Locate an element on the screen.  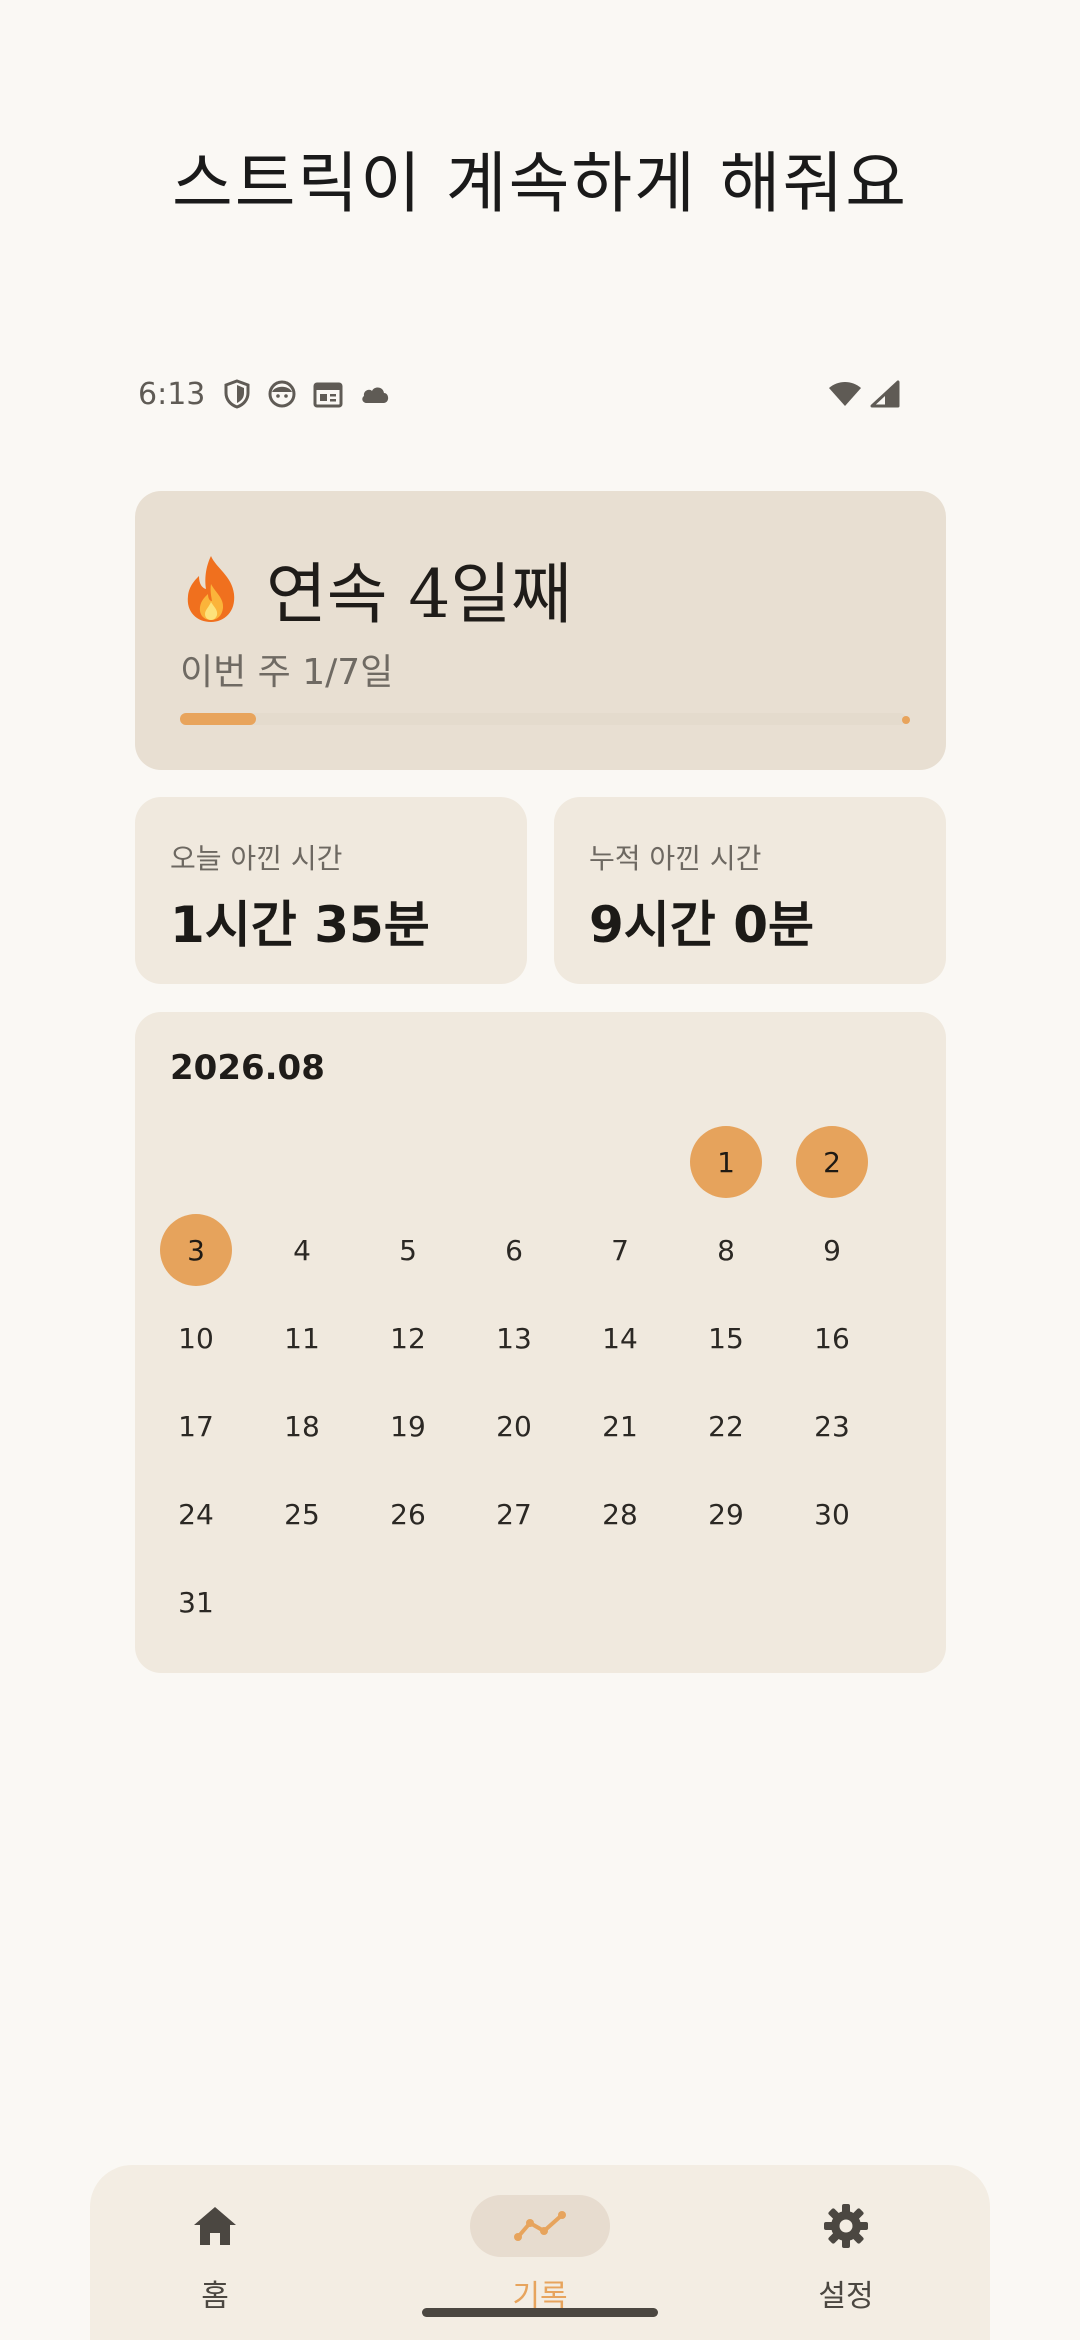
streak-title: 연속 4일째 is located at coordinates (419, 594).